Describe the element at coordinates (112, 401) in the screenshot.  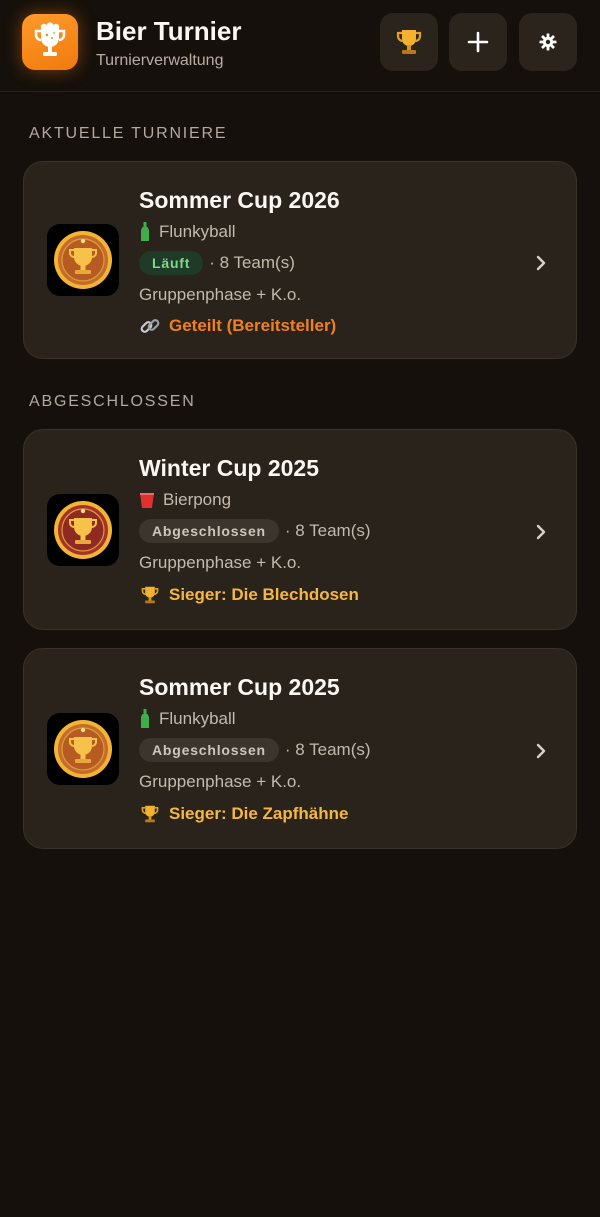
I see `section-label-finished: ABGESCHLOSSEN` at that location.